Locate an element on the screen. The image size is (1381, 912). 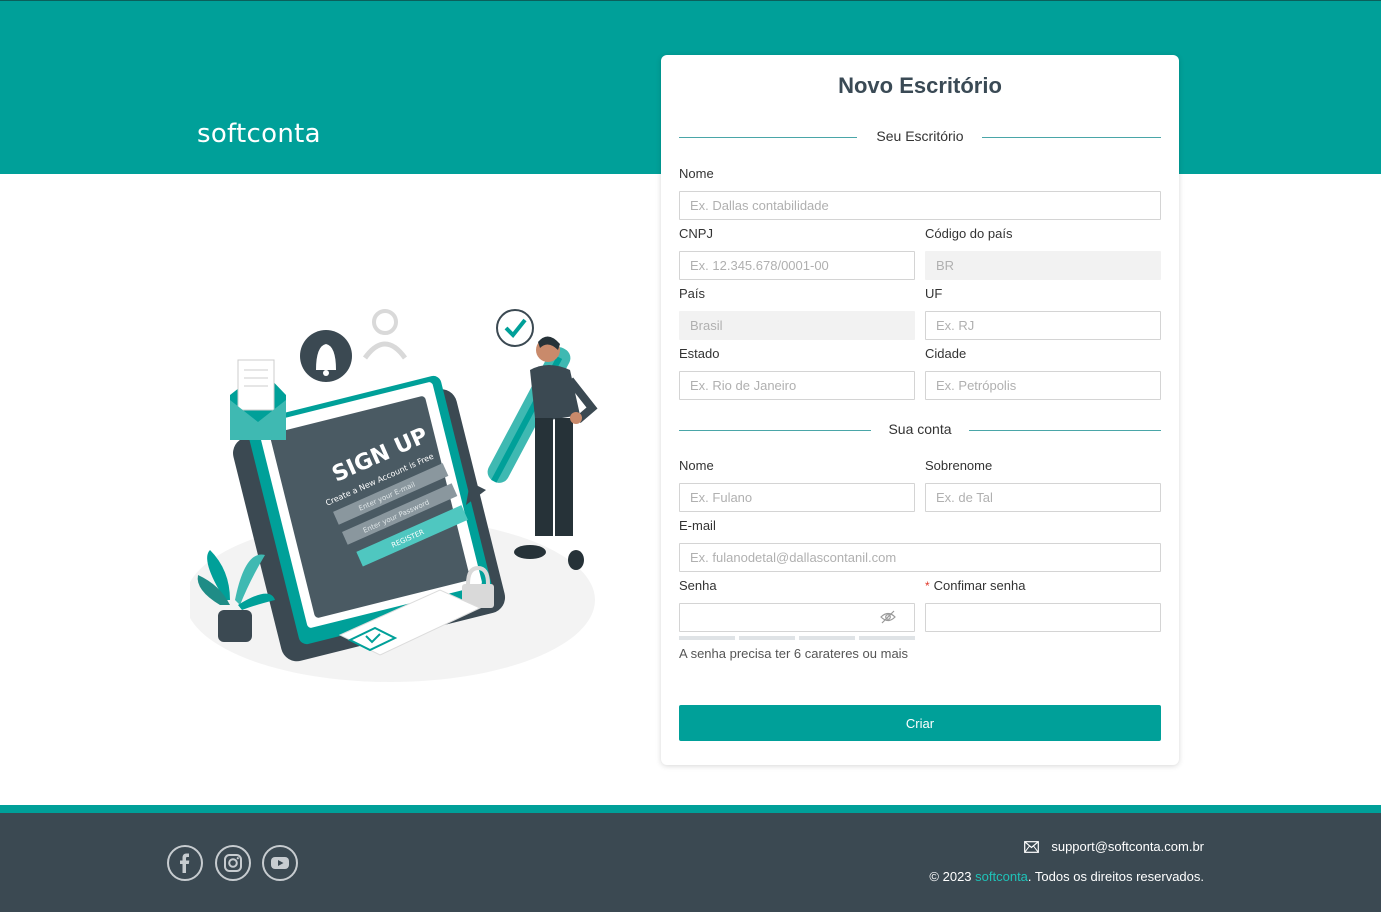
confirm-password-input is located at coordinates (1043, 617).